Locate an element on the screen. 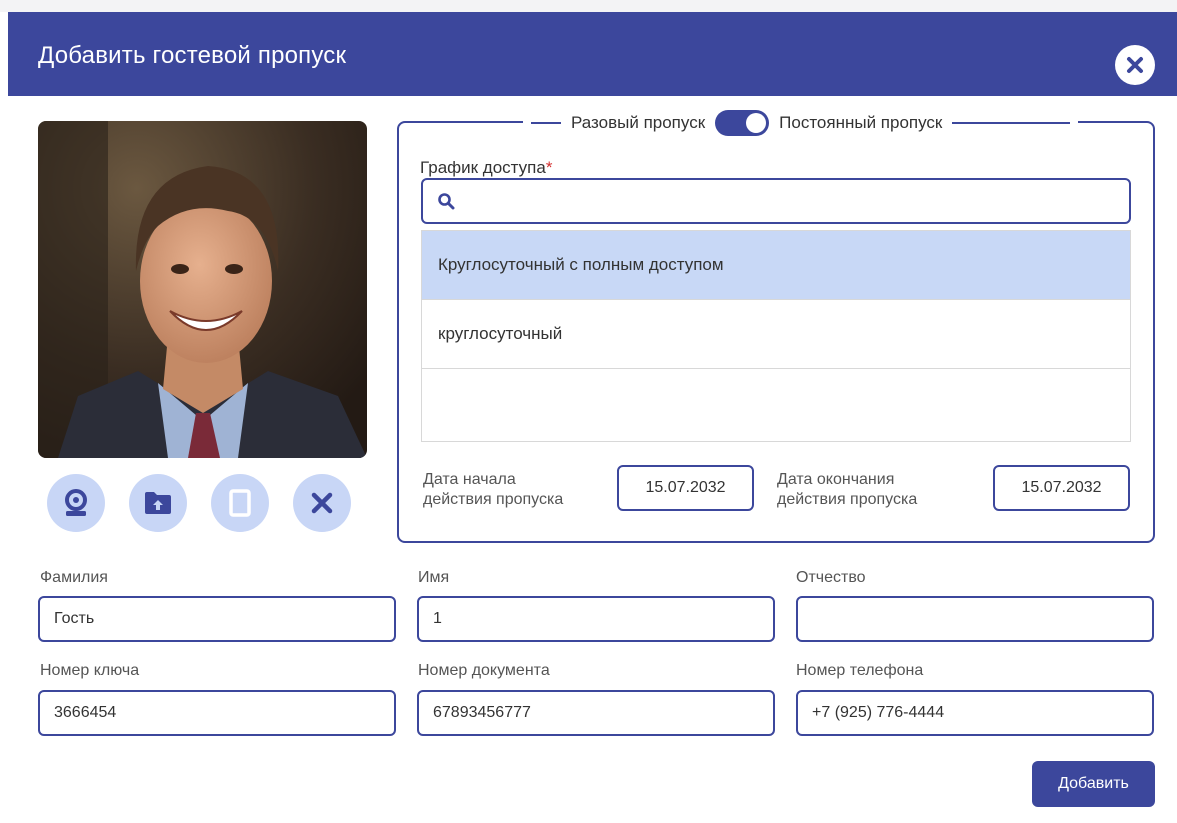  schedule-search is located at coordinates (776, 201).